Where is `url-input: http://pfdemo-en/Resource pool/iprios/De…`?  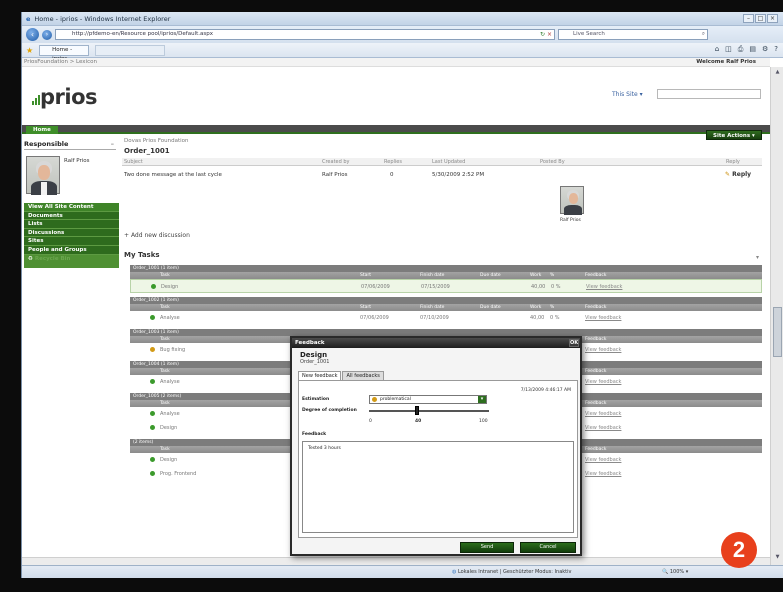
url-input: http://pfdemo-en/Resource pool/iprios/De… is located at coordinates (305, 34).